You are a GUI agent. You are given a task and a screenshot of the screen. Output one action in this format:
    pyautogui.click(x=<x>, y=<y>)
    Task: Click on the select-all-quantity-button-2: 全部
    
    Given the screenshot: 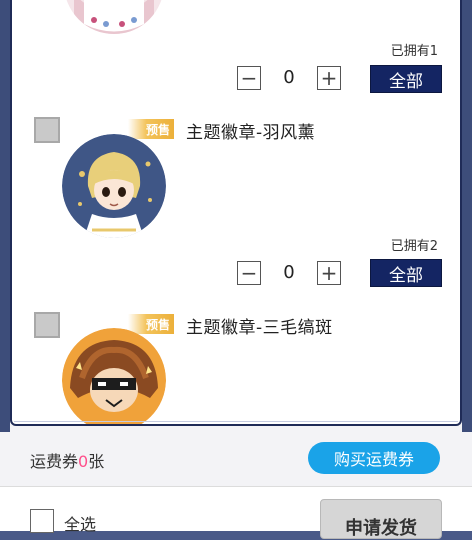 What is the action you would take?
    pyautogui.click(x=406, y=273)
    